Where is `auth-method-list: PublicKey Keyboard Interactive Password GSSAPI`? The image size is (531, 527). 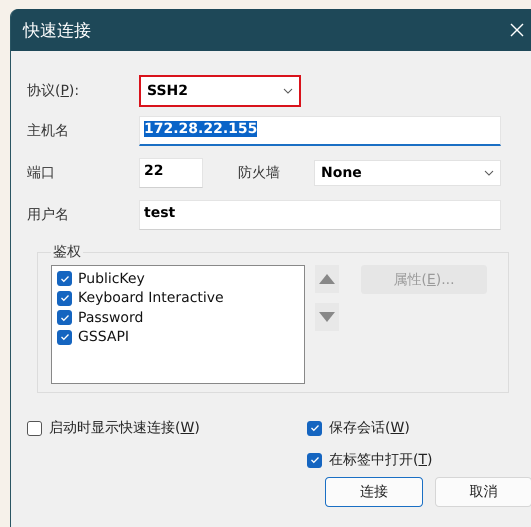
auth-method-list: PublicKey Keyboard Interactive Password GSSAPI is located at coordinates (178, 324).